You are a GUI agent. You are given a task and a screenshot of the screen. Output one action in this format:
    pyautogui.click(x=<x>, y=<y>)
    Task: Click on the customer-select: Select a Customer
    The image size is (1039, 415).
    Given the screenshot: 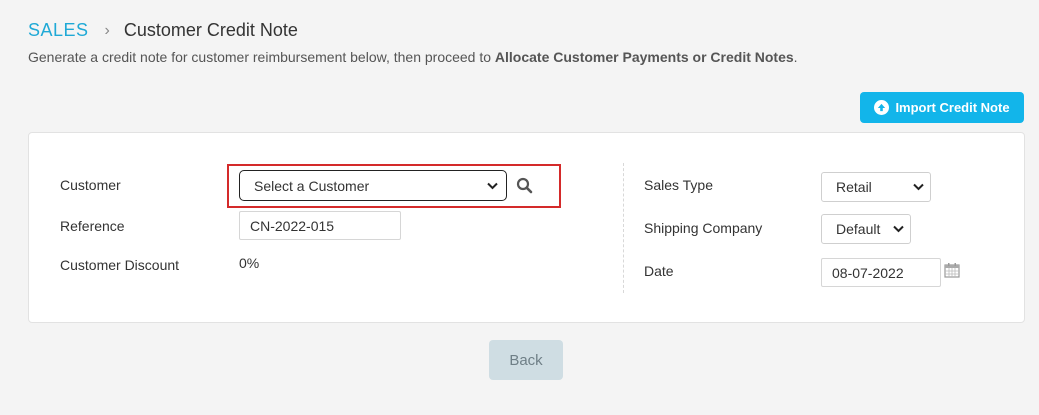 What is the action you would take?
    pyautogui.click(x=373, y=185)
    